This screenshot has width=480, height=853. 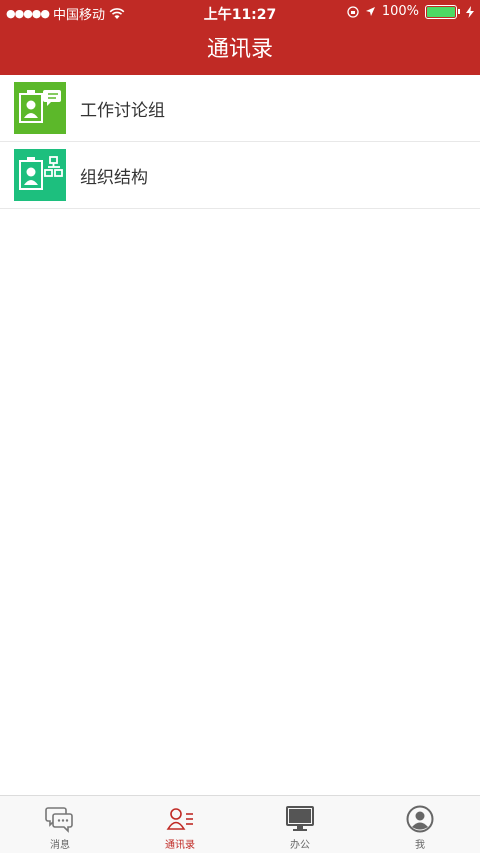 What do you see at coordinates (240, 108) in the screenshot?
I see `list-item-work-discussion: 工作讨论组` at bounding box center [240, 108].